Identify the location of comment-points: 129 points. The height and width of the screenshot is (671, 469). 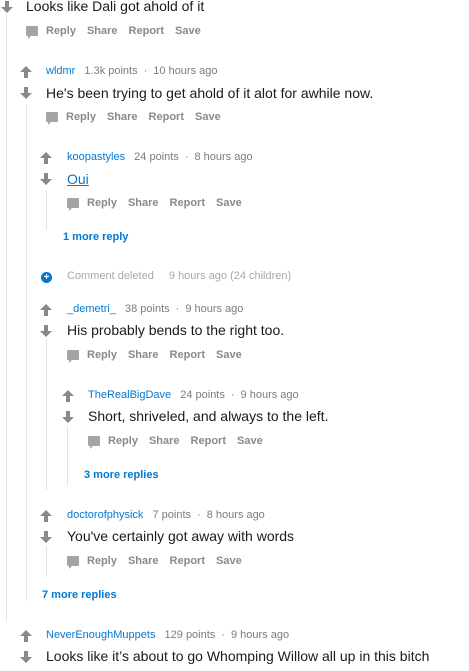
(190, 635).